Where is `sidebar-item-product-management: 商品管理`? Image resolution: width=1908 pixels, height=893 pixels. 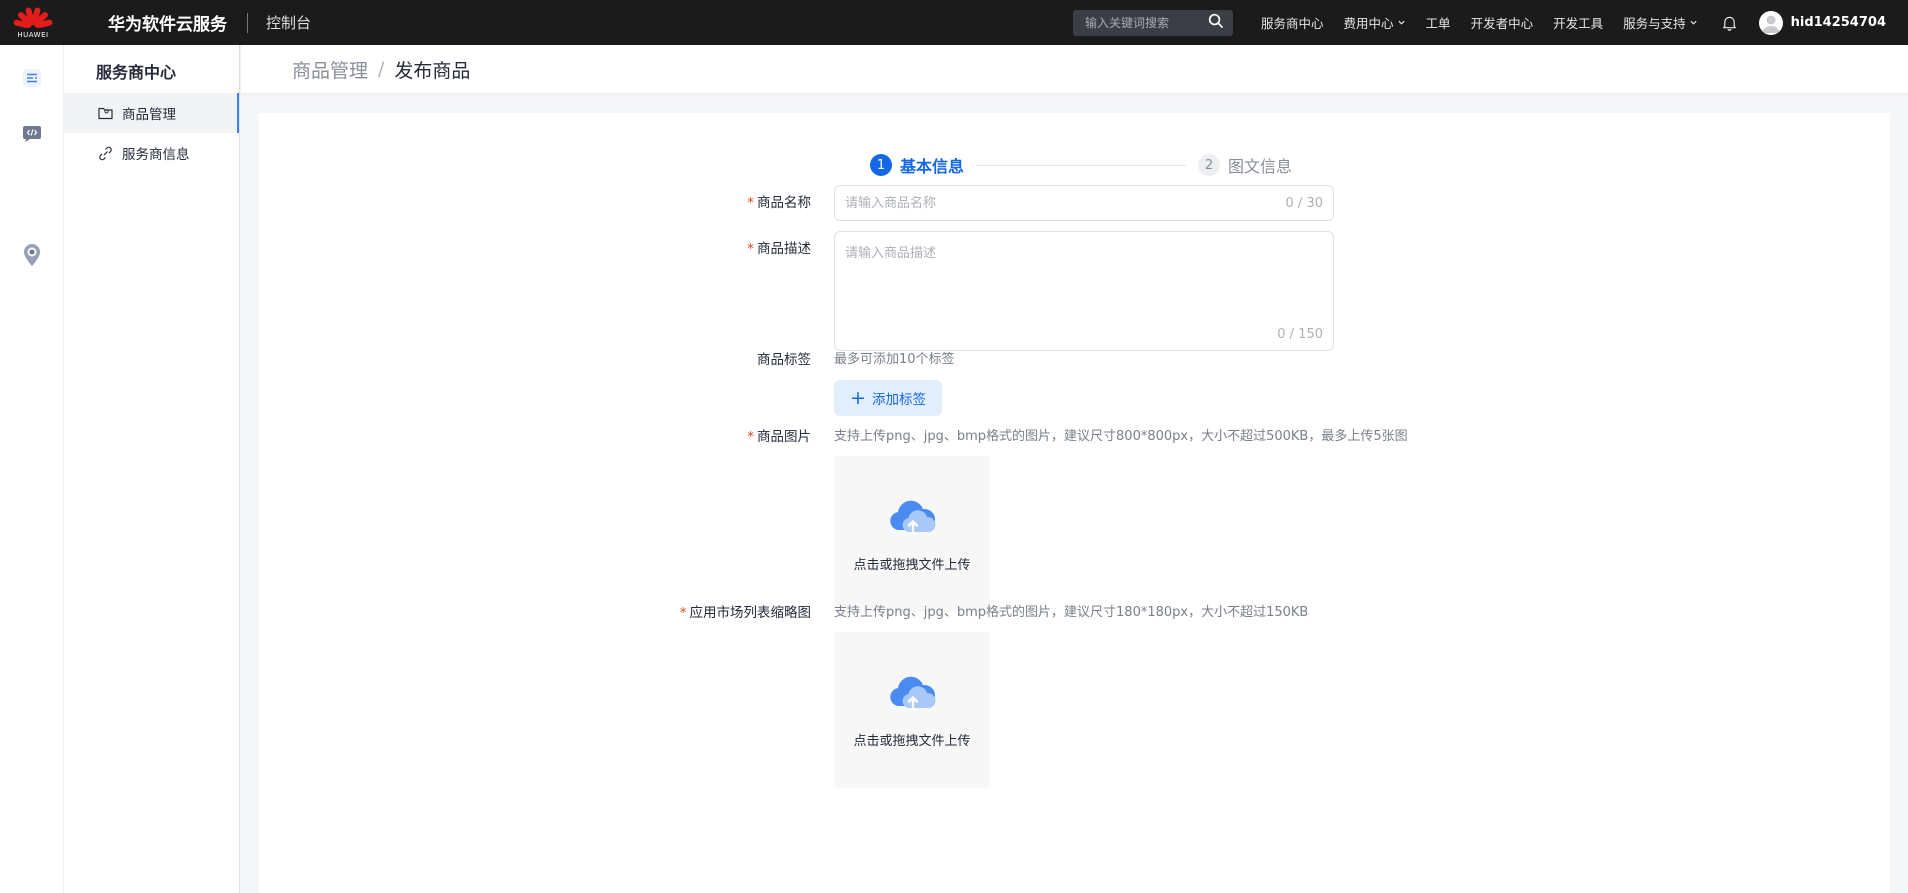
sidebar-item-product-management: 商品管理 is located at coordinates (151, 113).